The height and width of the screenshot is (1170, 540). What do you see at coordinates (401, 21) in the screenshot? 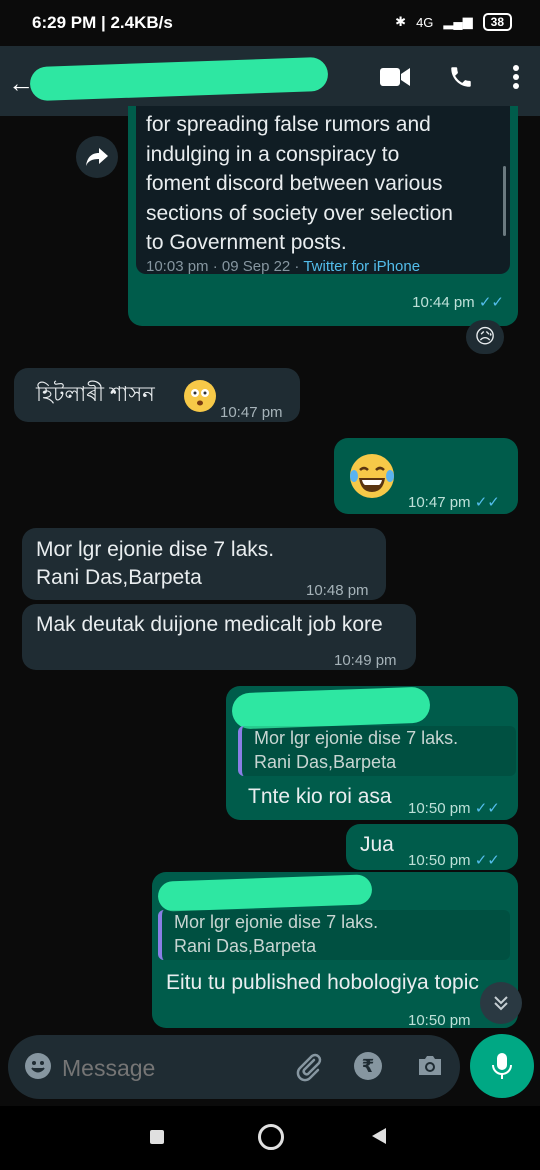
I see `bluetooth-icon: ✱` at bounding box center [401, 21].